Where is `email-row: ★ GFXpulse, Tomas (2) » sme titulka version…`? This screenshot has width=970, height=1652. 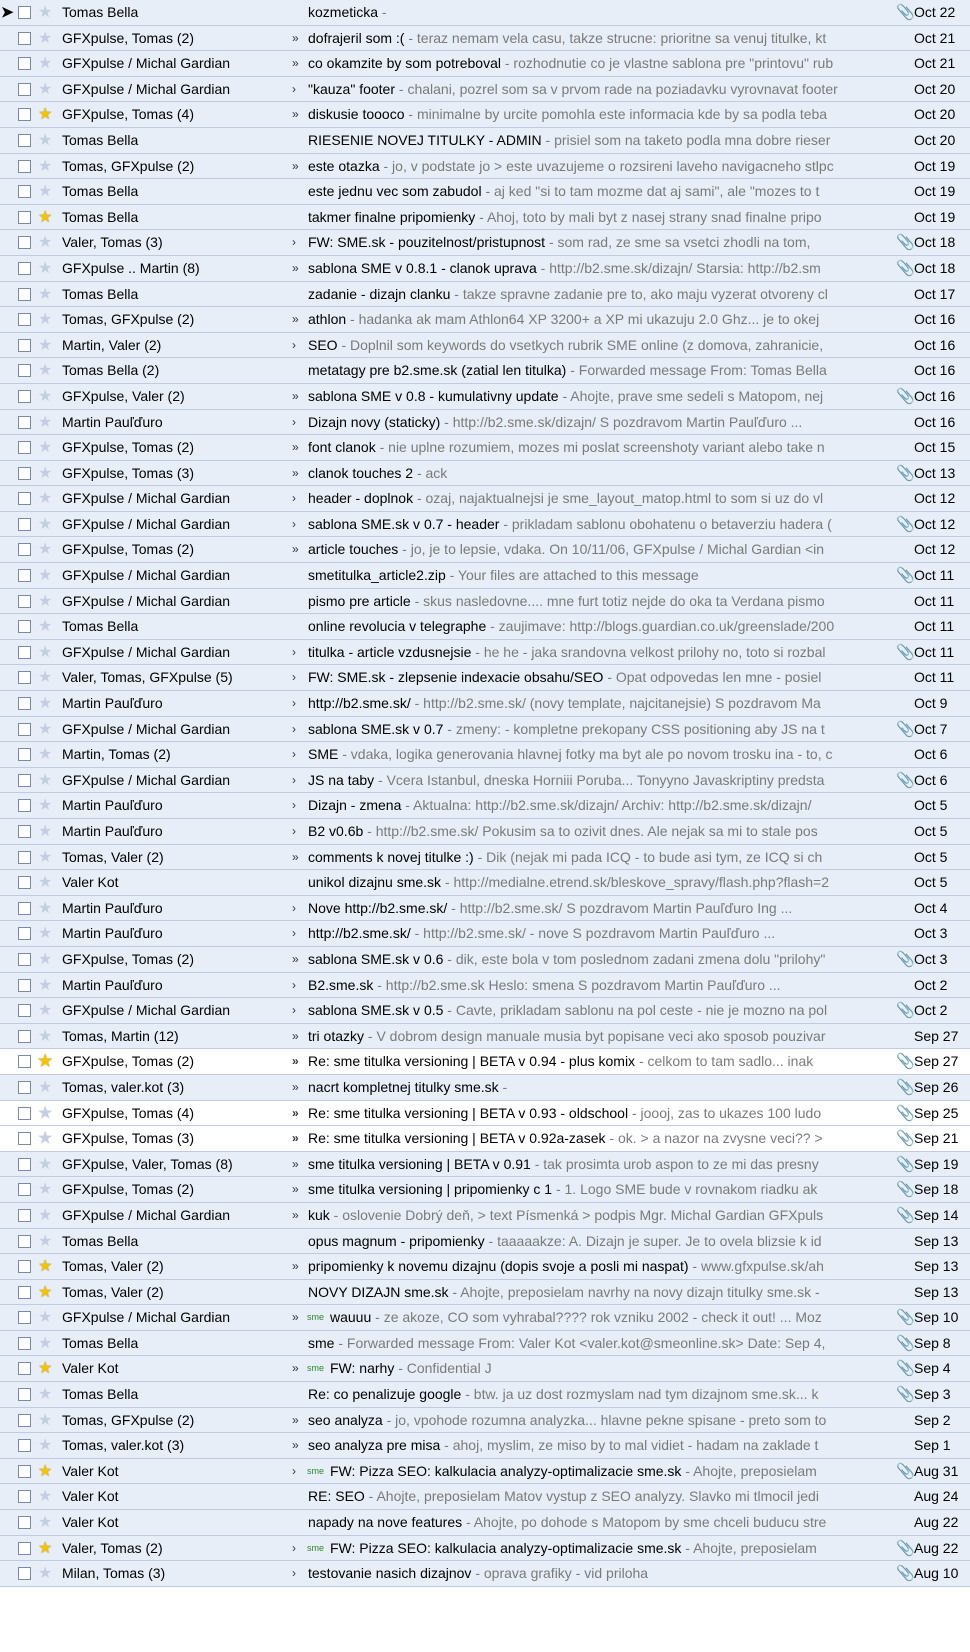
email-row: ★ GFXpulse, Tomas (2) » sme titulka version… is located at coordinates (485, 1190).